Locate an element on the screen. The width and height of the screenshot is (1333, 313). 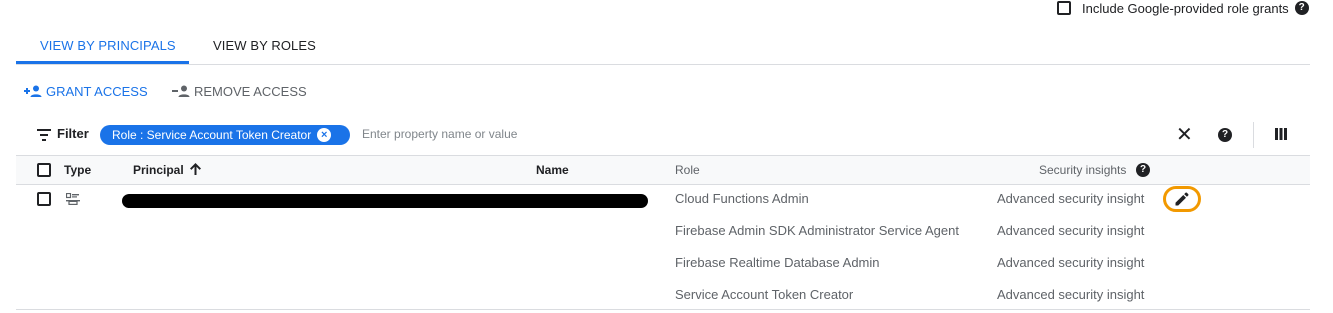
include-google-roles-option: Include Google-provided role grants ? is located at coordinates (1183, 8).